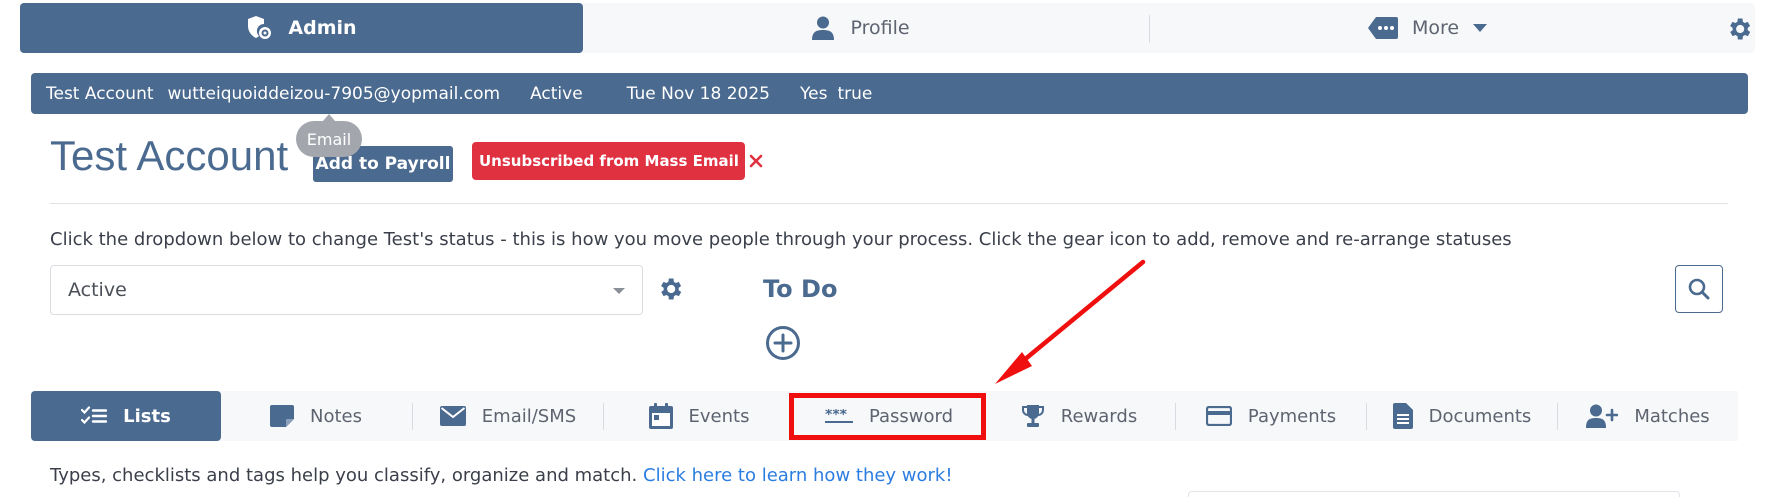 The height and width of the screenshot is (497, 1775). I want to click on tab-password-label: Password, so click(911, 416).